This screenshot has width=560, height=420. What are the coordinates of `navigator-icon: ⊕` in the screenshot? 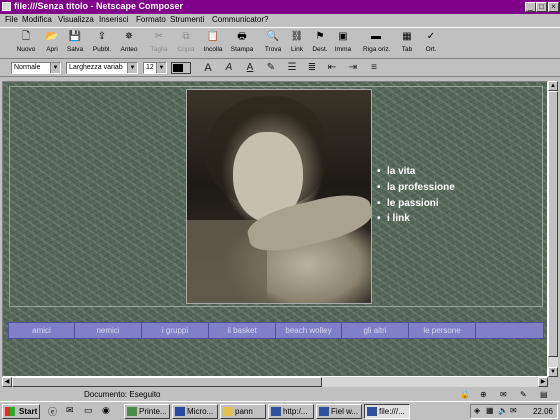 It's located at (483, 394).